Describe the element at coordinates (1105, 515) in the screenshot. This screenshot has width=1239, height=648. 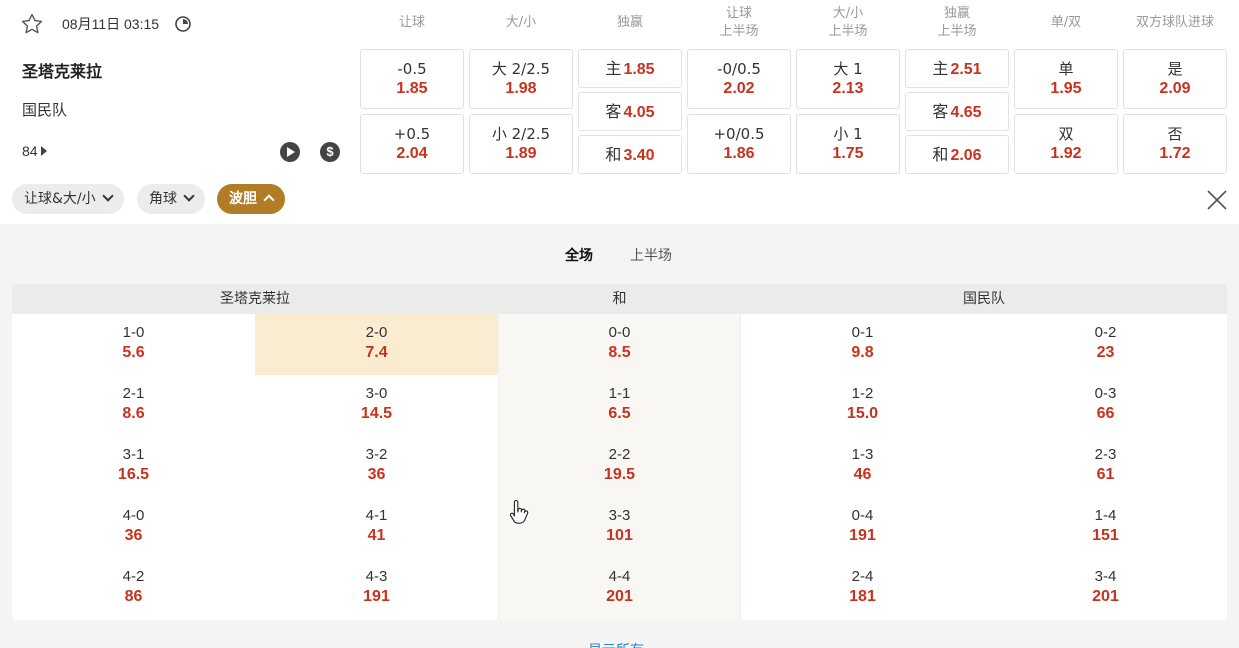
I see `score-label: 1-4` at that location.